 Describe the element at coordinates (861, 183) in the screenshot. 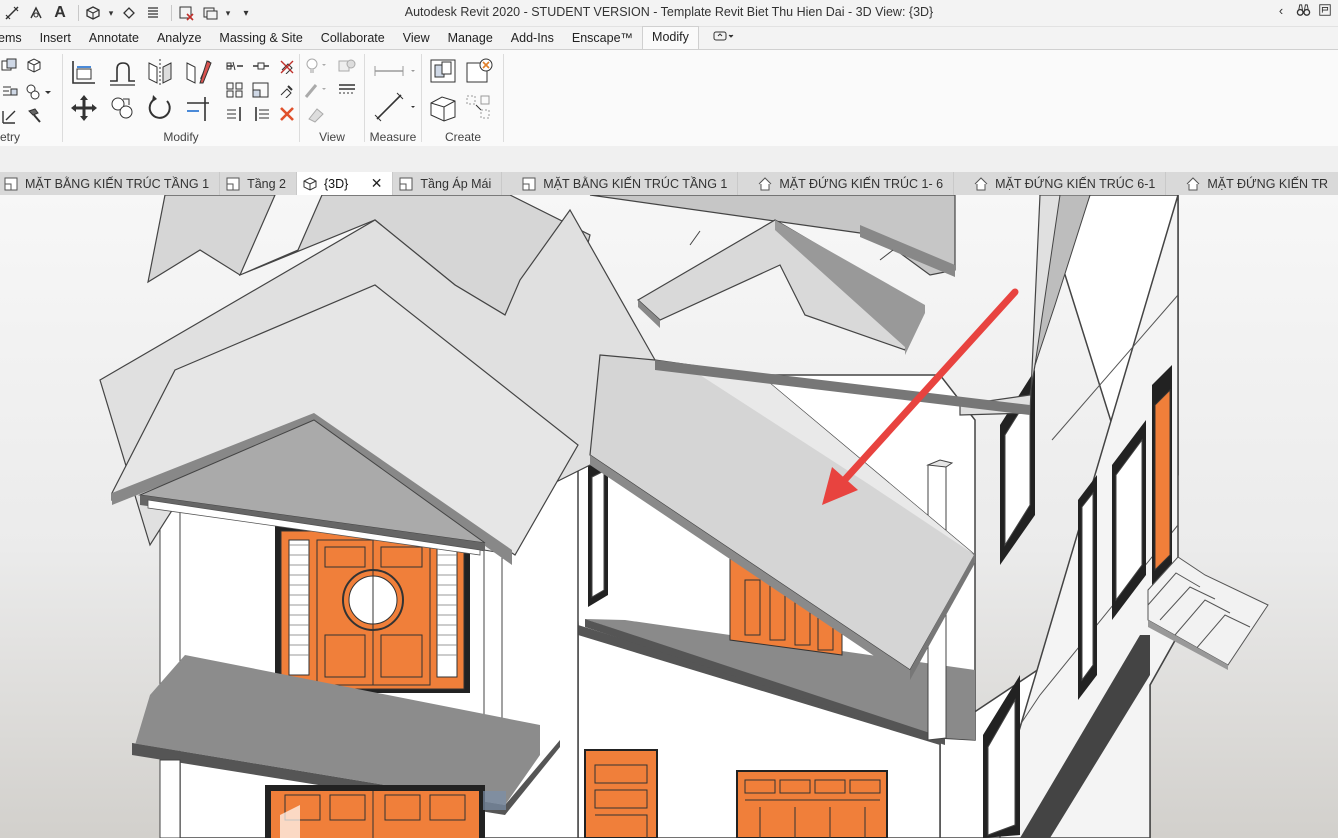

I see `view-tab-label: MẶT ĐỨNG KIẾN TRÚC 1- 6` at that location.